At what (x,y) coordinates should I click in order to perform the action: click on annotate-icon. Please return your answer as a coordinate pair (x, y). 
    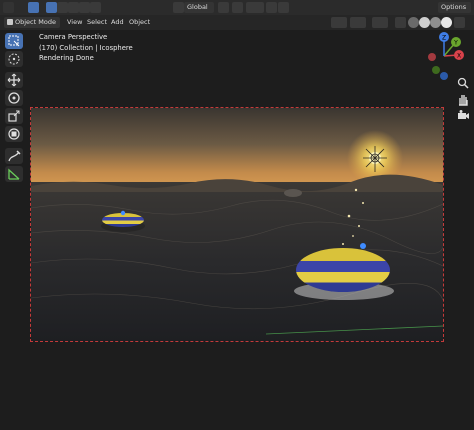
    Looking at the image, I should click on (14, 156).